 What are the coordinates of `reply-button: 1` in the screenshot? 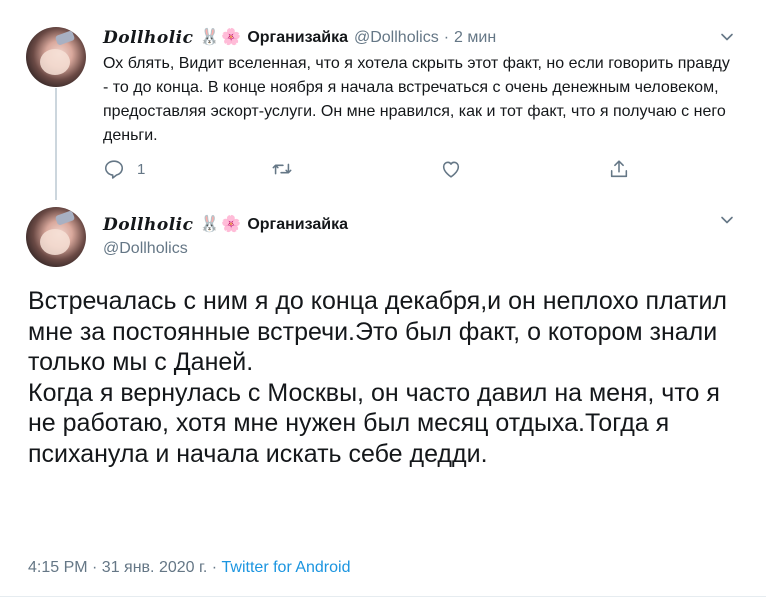 It's located at (124, 169).